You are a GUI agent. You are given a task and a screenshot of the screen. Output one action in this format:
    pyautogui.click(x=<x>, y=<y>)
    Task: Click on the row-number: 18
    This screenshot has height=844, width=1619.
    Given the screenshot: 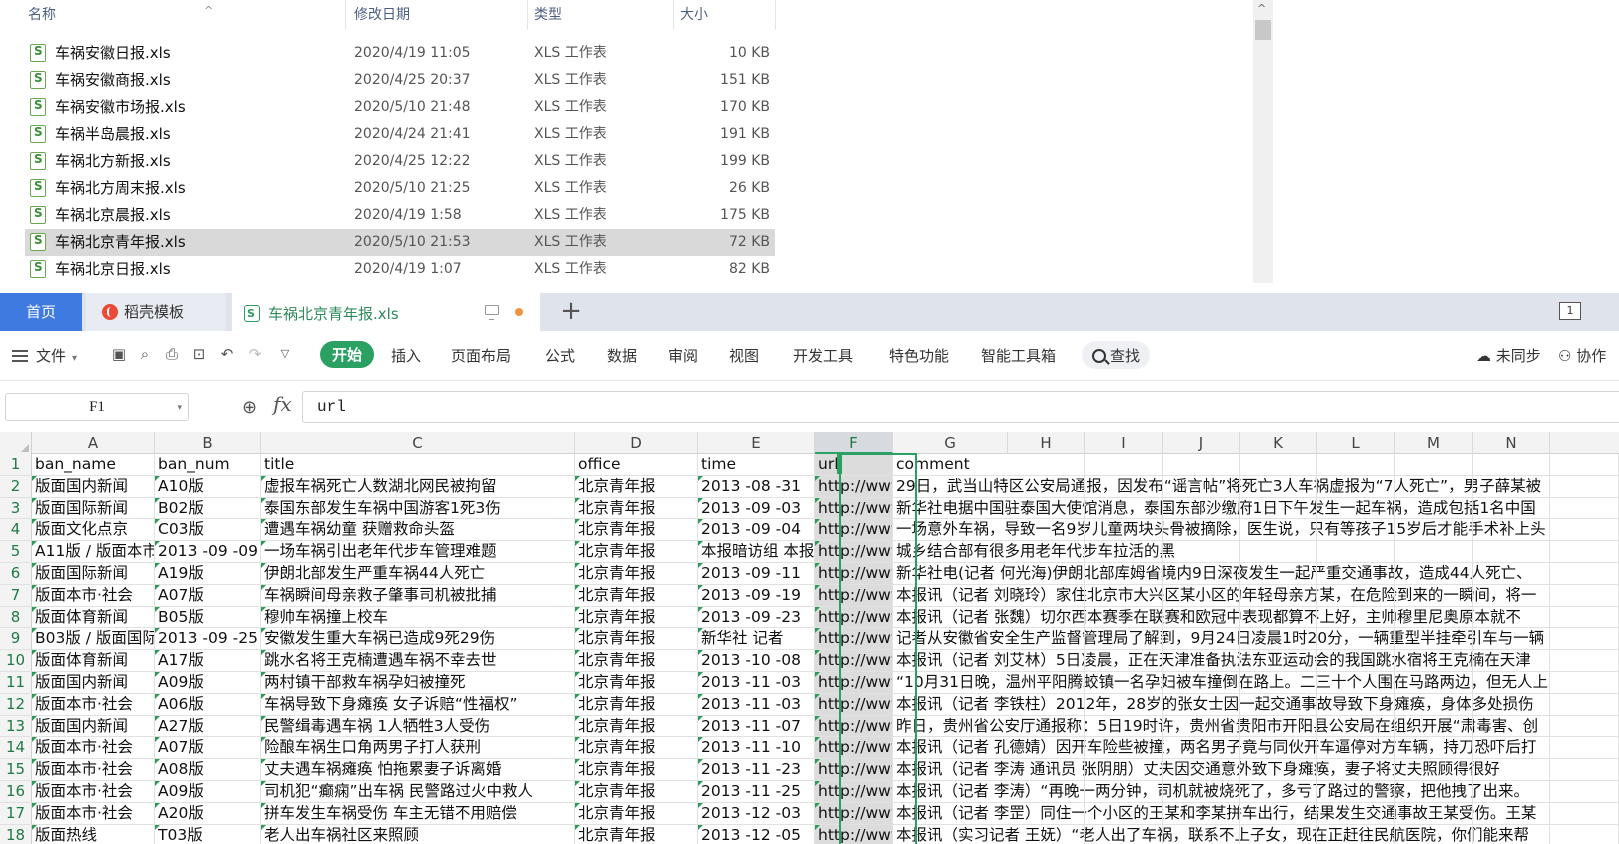 What is the action you would take?
    pyautogui.click(x=16, y=834)
    